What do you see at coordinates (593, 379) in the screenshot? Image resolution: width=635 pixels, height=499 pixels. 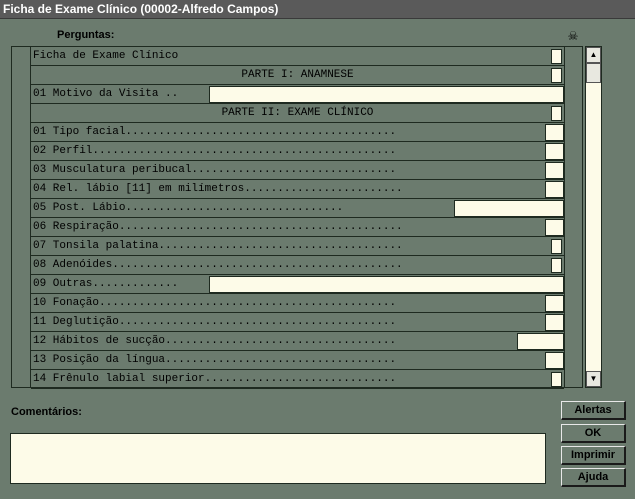 I see `scroll-down-arrow-icon: ▼` at bounding box center [593, 379].